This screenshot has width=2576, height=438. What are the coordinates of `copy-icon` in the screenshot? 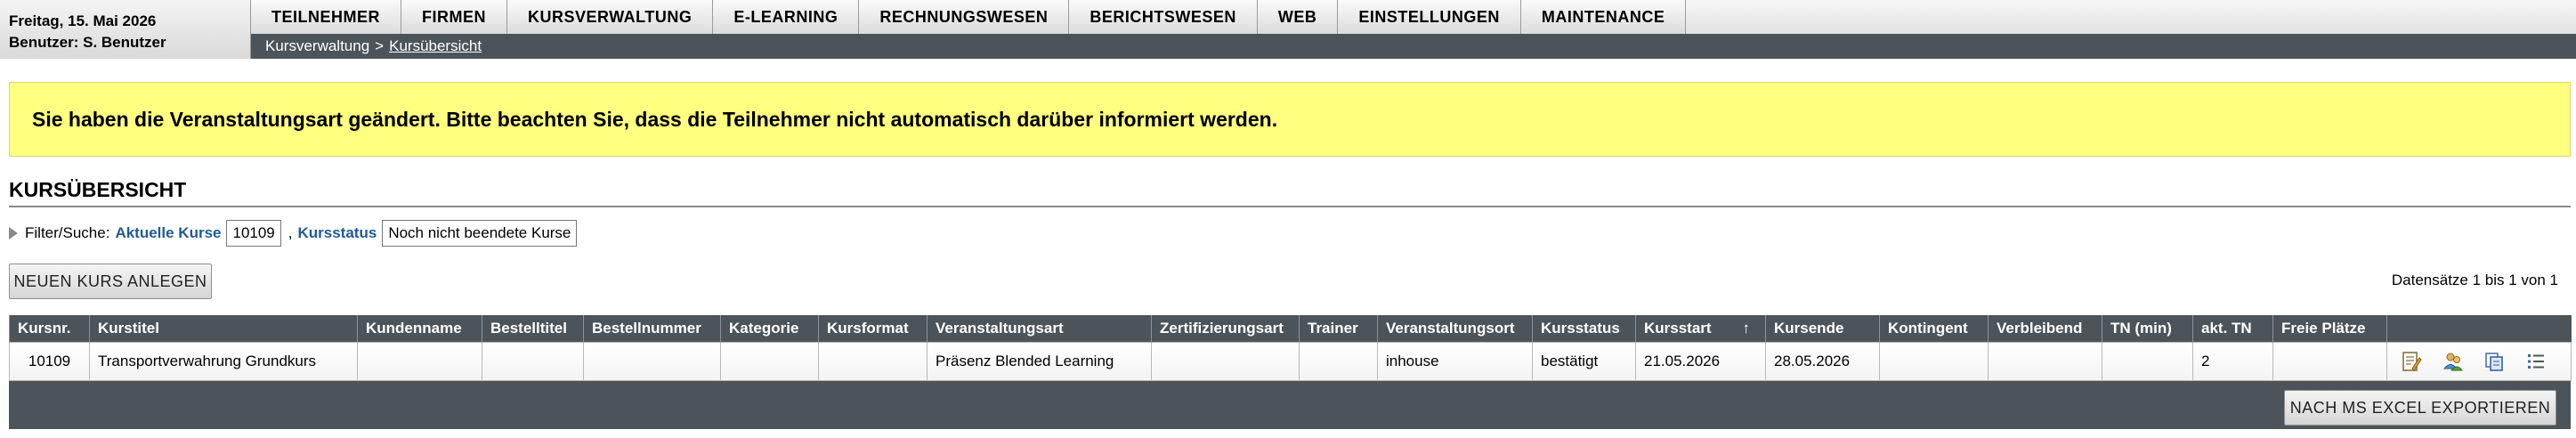 It's located at (2494, 362).